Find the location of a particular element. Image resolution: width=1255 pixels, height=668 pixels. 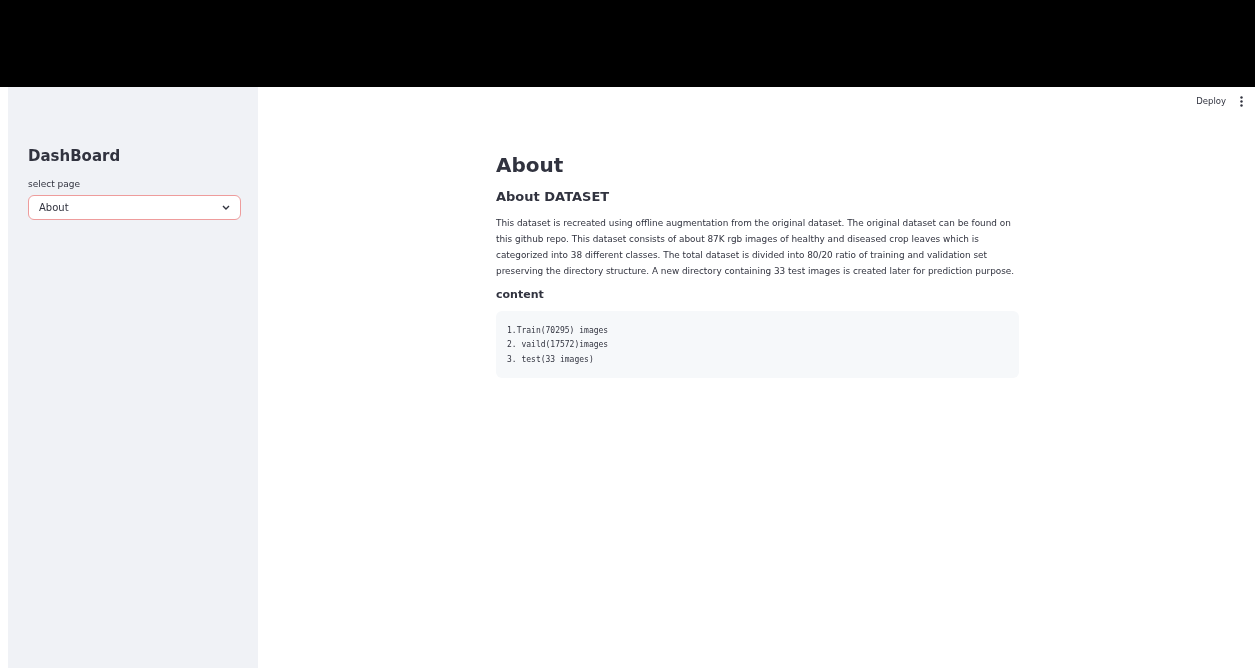

deploy-button: Deploy is located at coordinates (1211, 101).